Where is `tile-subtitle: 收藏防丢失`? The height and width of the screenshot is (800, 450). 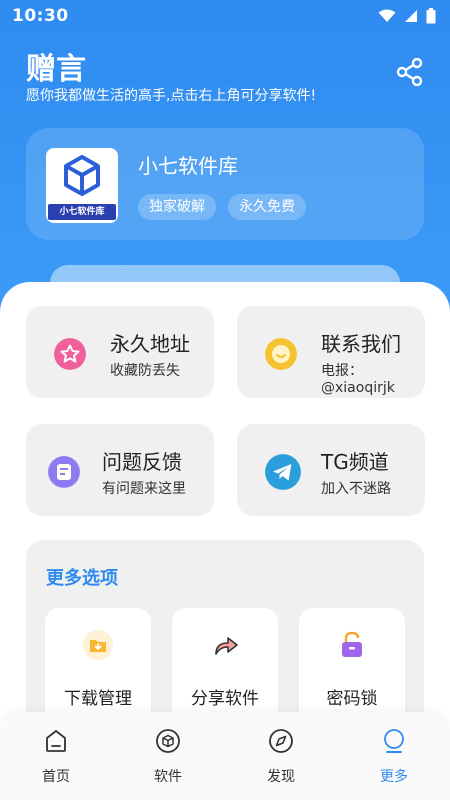 tile-subtitle: 收藏防丢失 is located at coordinates (145, 371).